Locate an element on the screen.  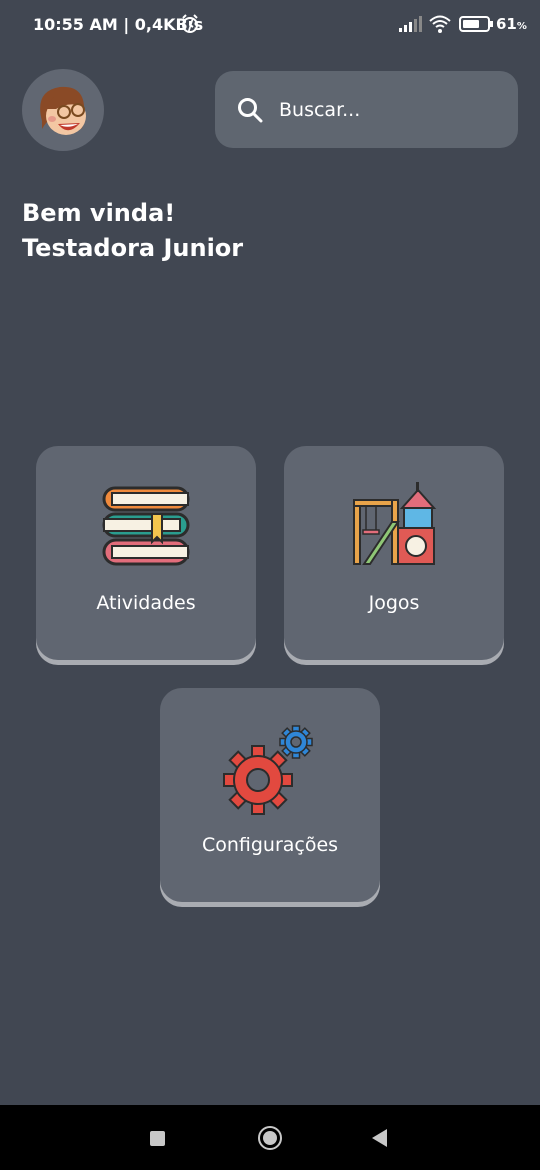
jogos-label: Jogos is located at coordinates (394, 603).